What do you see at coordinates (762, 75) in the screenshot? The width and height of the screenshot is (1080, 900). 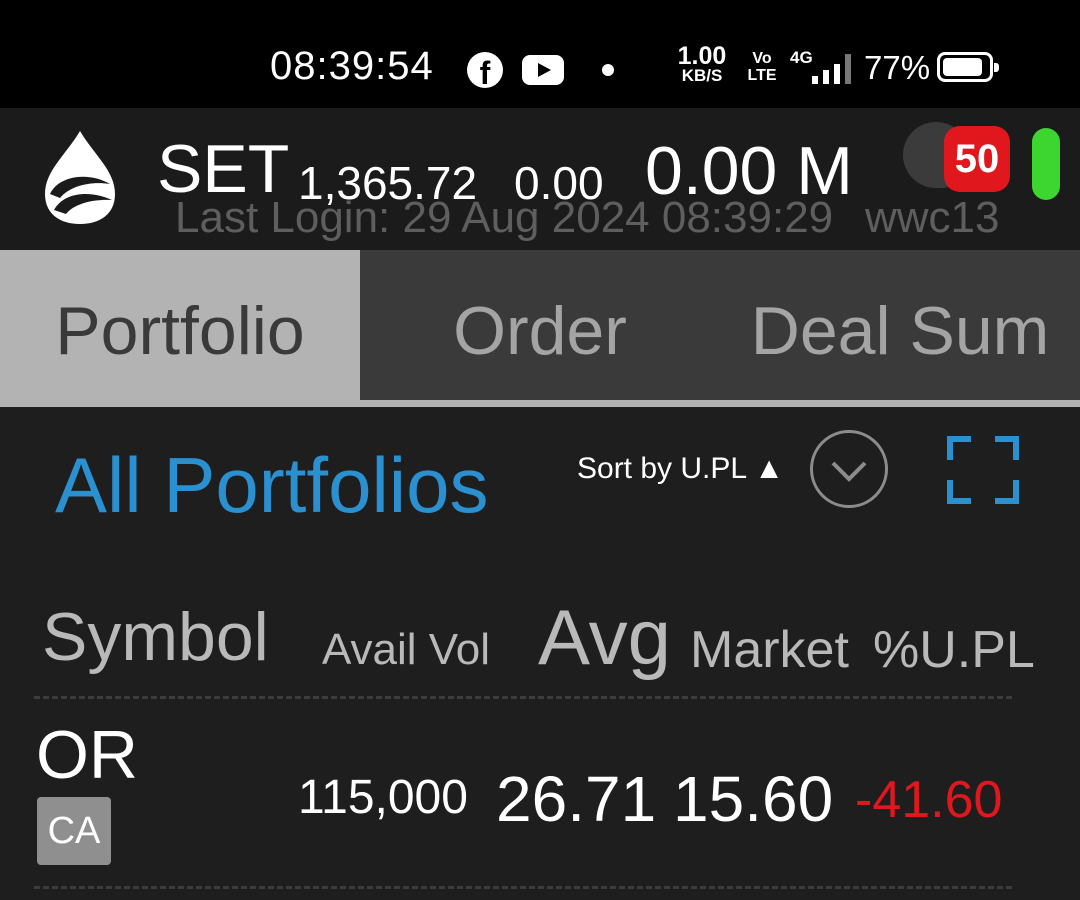 I see `volte-bottom: LTE` at bounding box center [762, 75].